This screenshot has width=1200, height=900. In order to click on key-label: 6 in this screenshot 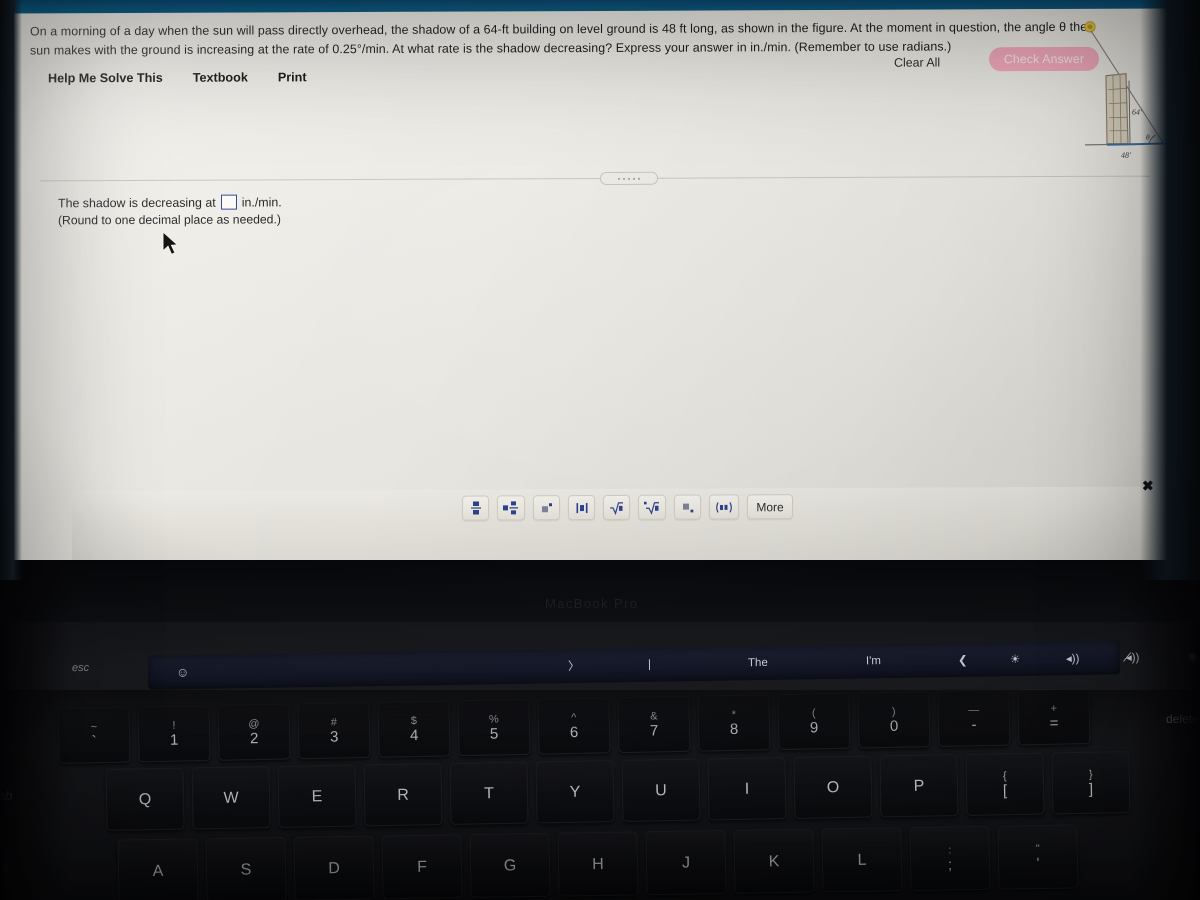, I will do `click(574, 732)`.